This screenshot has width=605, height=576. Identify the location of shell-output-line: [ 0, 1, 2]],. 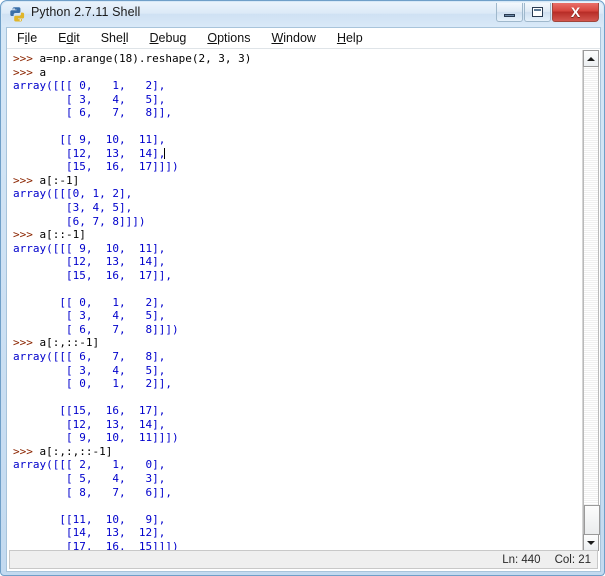
(293, 384).